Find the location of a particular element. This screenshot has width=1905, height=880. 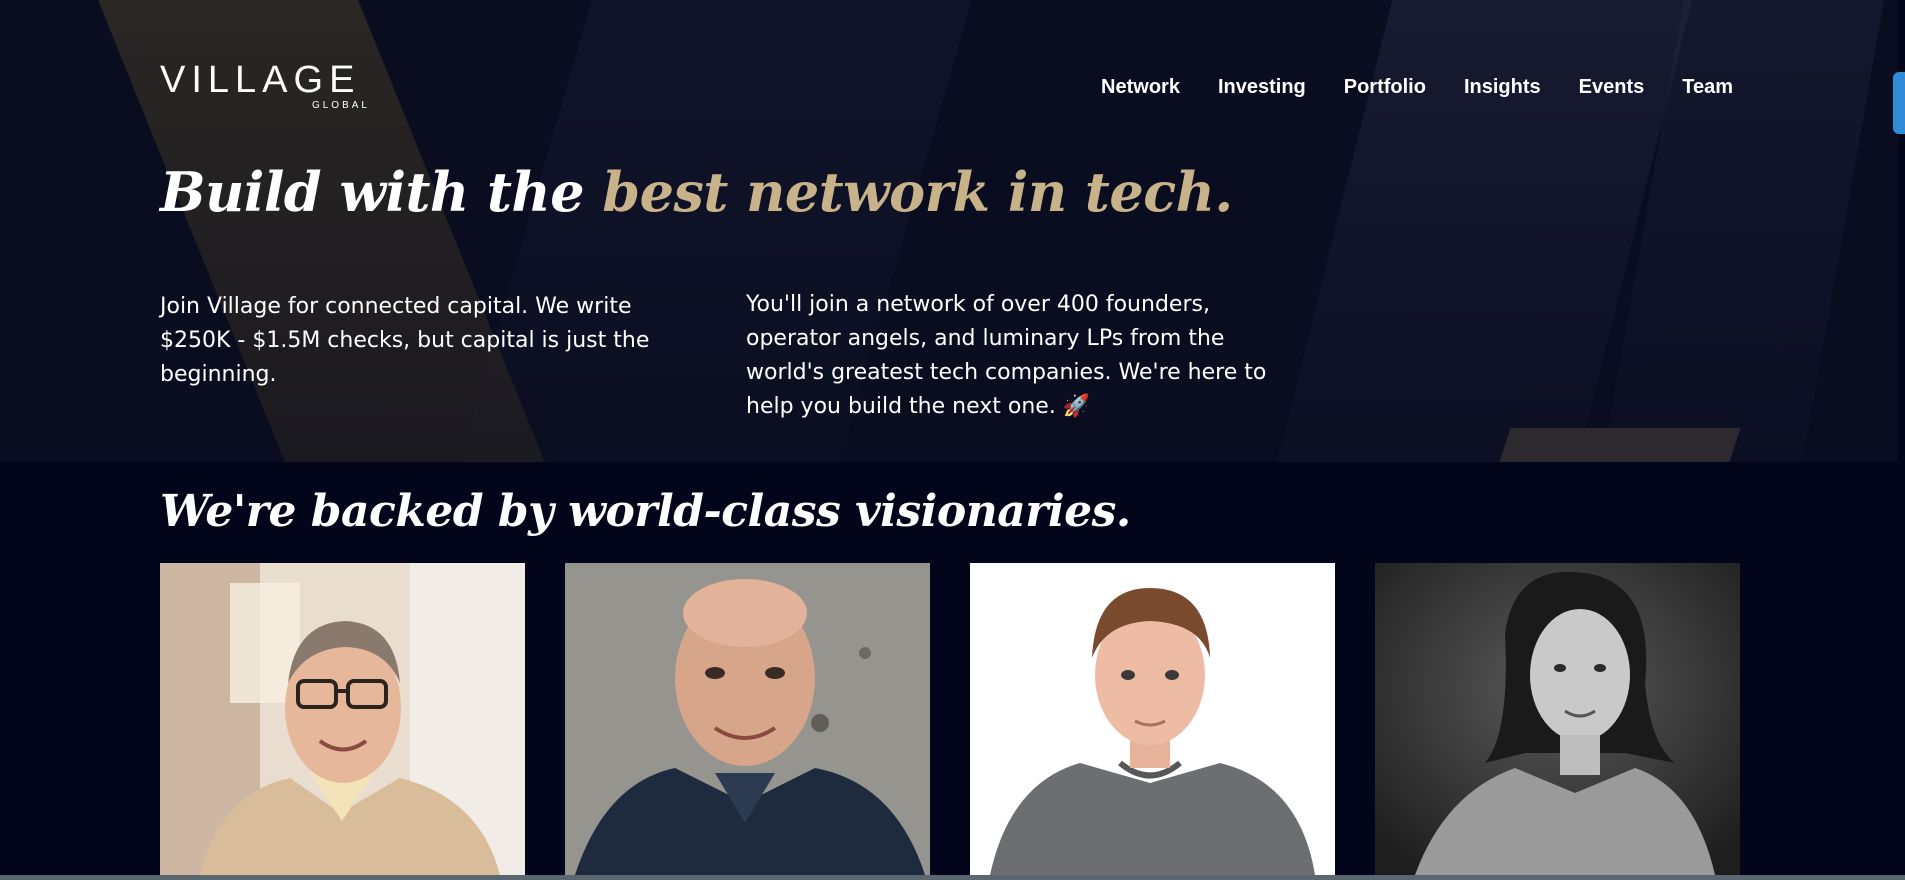

nav-insights: Insights is located at coordinates (1502, 87).